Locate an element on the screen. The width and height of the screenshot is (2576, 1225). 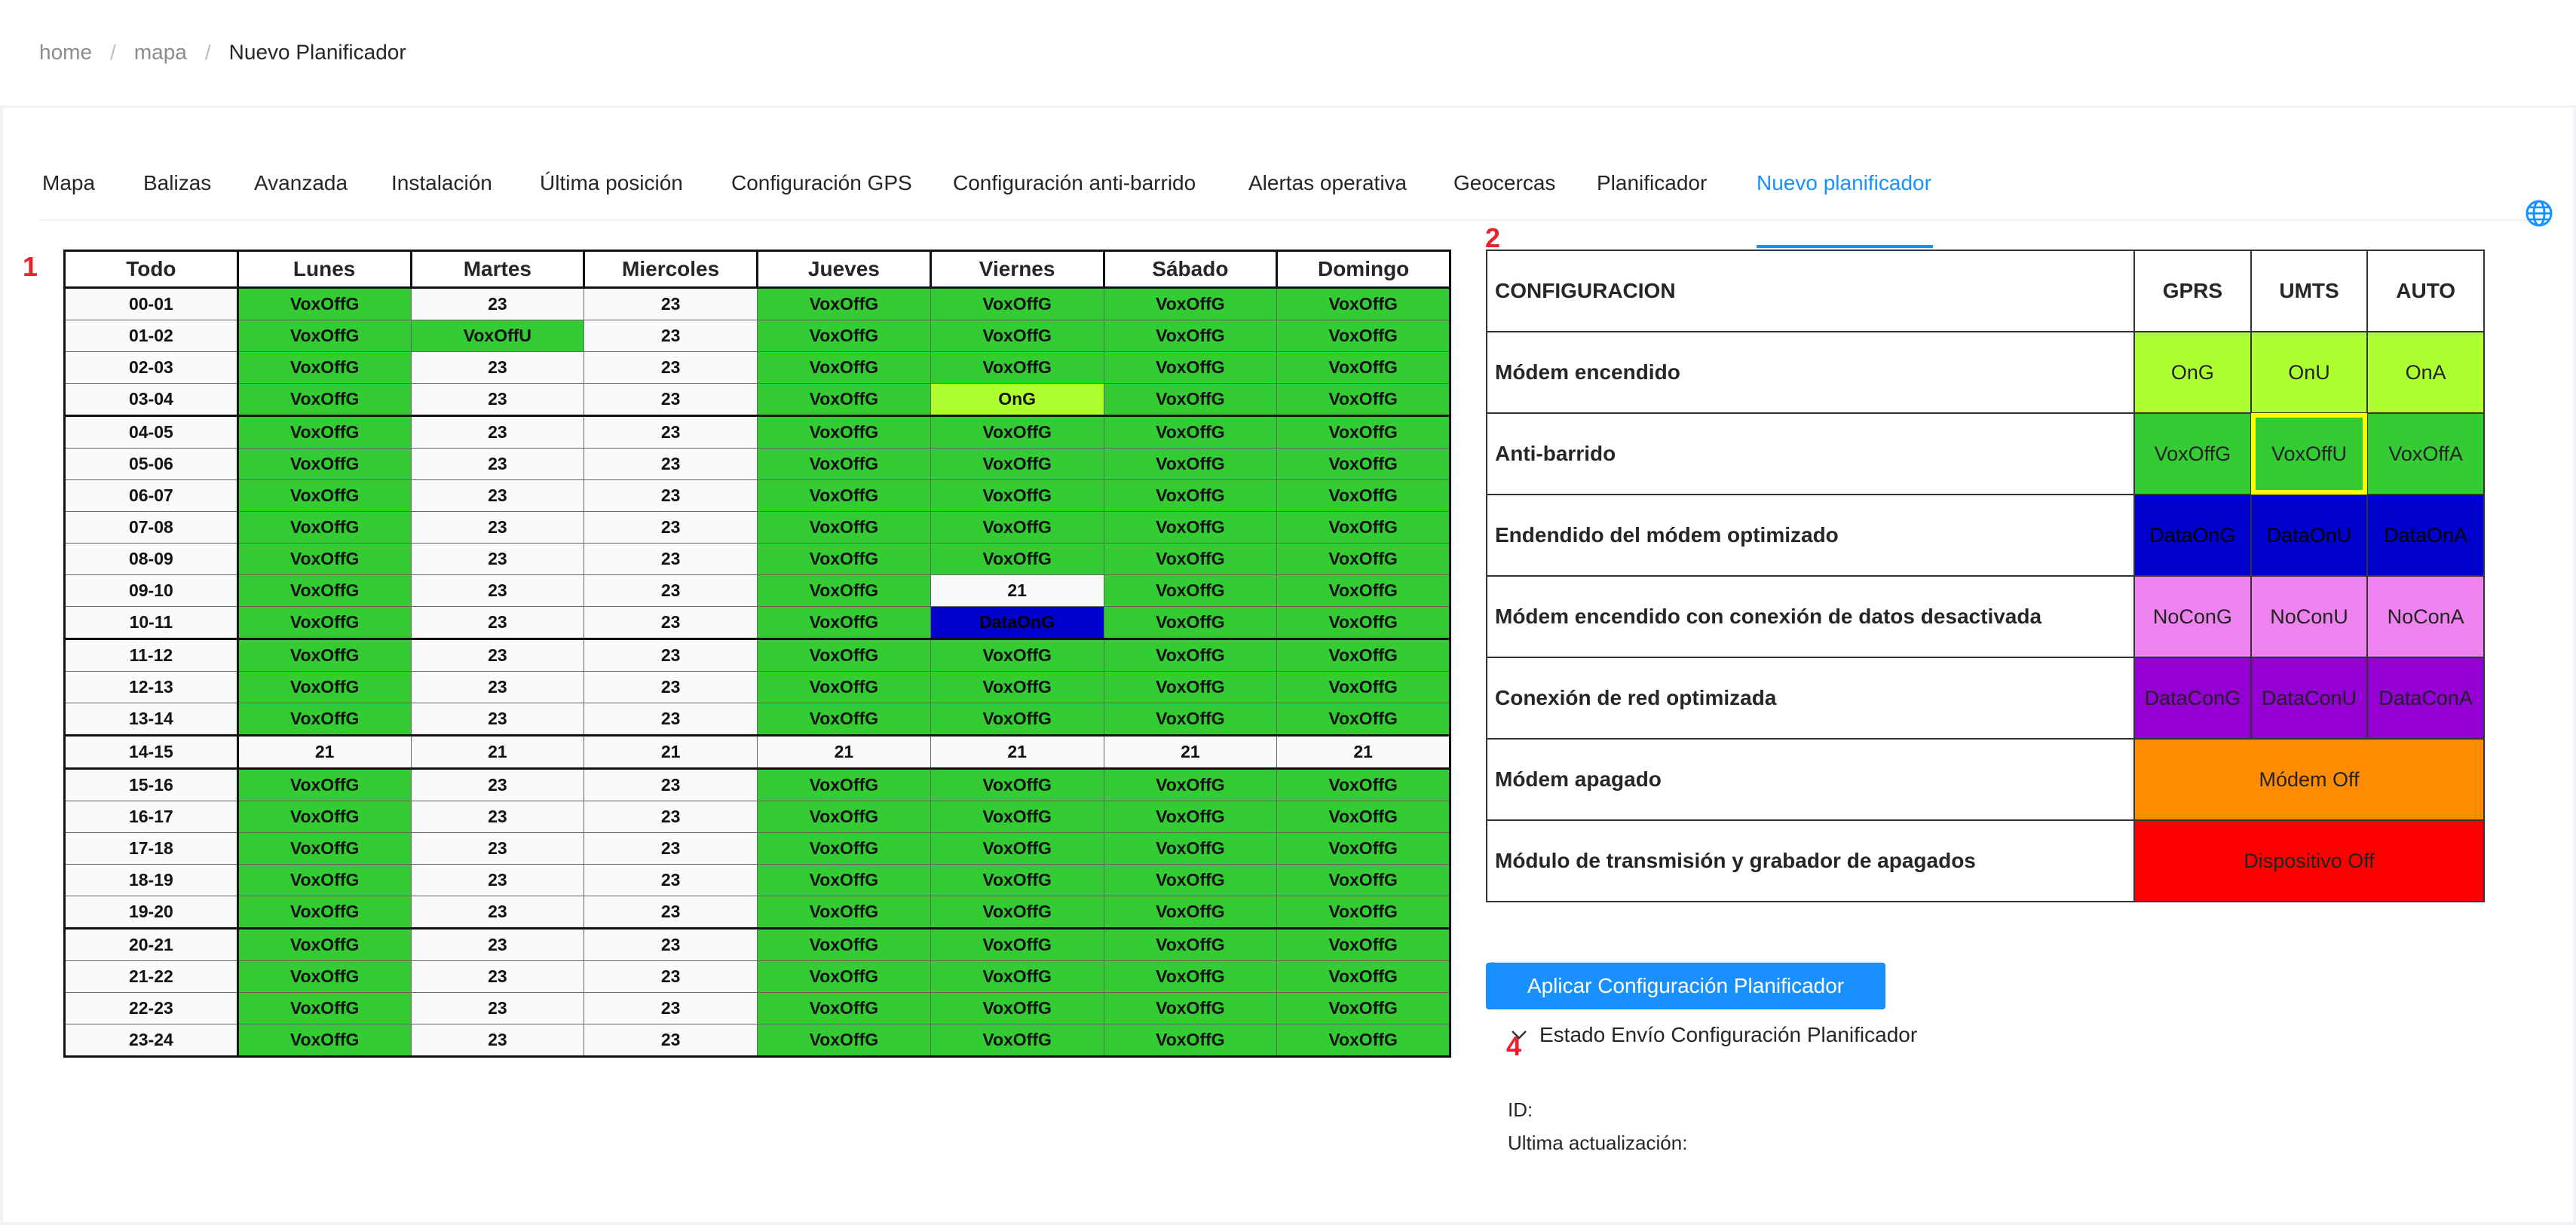
config-option-cell: NoConA is located at coordinates (2425, 616).